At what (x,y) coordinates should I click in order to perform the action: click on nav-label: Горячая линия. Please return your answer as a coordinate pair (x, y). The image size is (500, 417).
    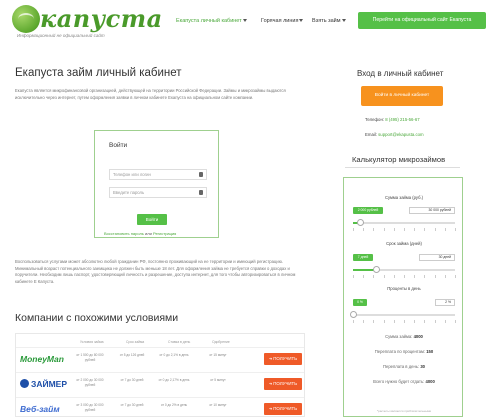
    Looking at the image, I should click on (280, 21).